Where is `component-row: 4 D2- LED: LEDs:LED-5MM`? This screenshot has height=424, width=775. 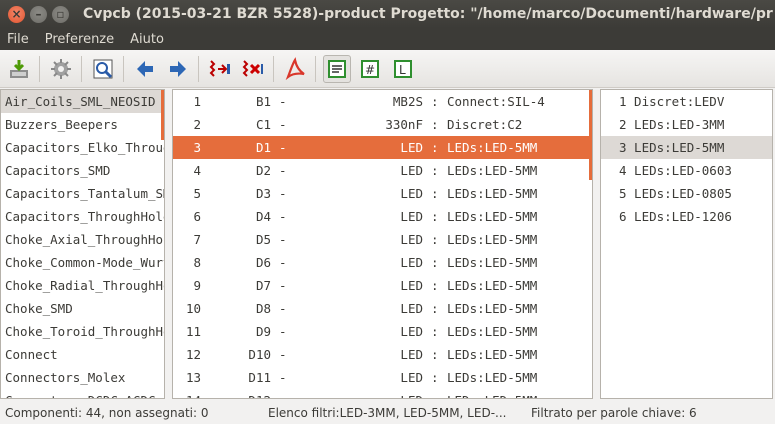
component-row: 4 D2- LED: LEDs:LED-5MM is located at coordinates (382, 170).